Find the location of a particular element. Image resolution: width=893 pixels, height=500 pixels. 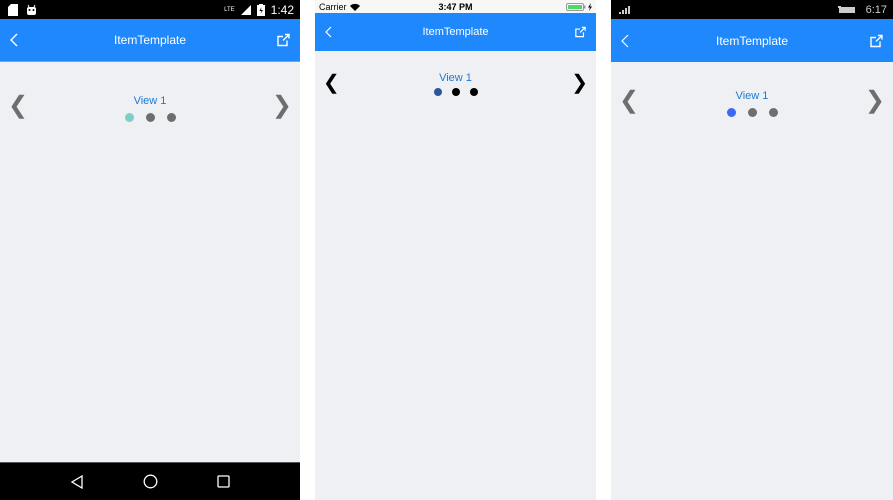

status-bar: LTE 1:42 is located at coordinates (150, 9).